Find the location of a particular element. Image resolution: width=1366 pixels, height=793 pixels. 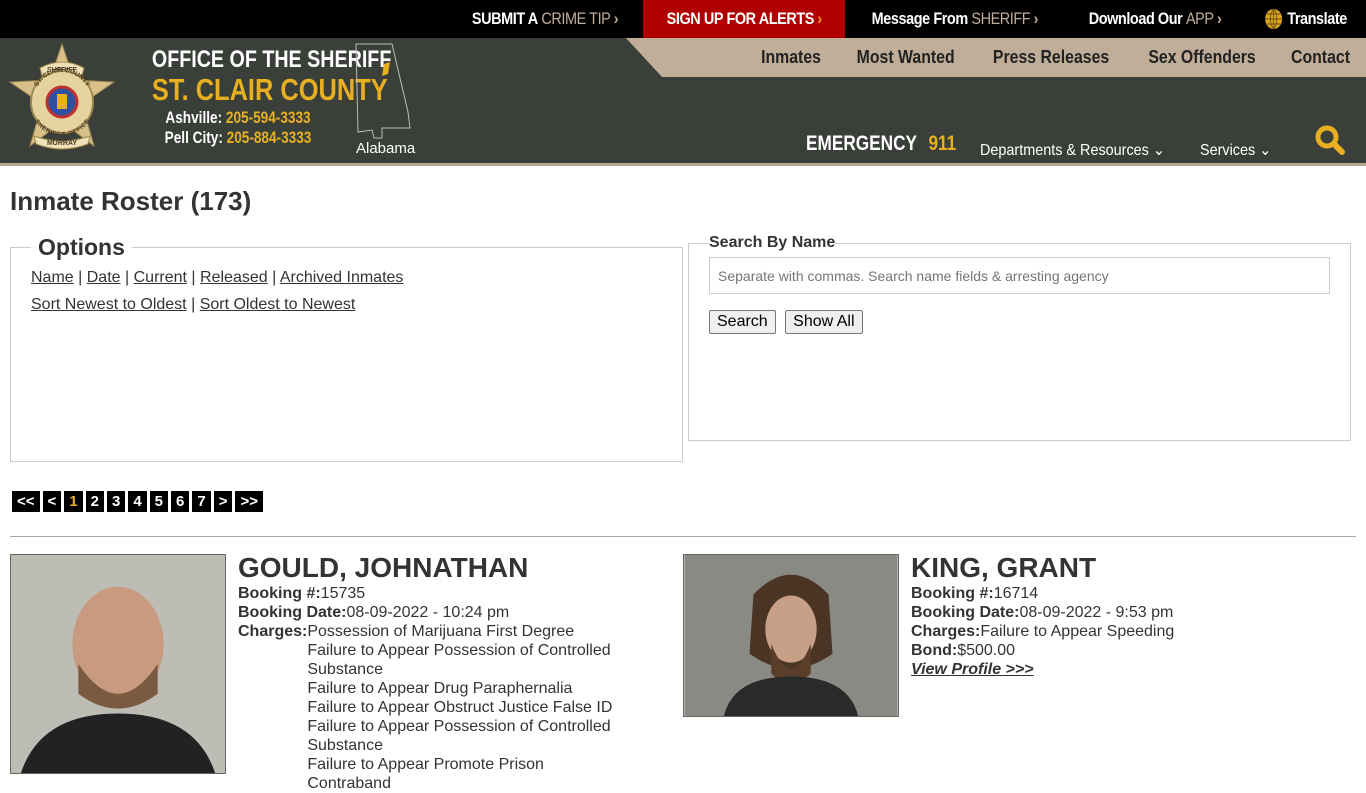

dropdown-label: Departments & Resources is located at coordinates (1064, 150).